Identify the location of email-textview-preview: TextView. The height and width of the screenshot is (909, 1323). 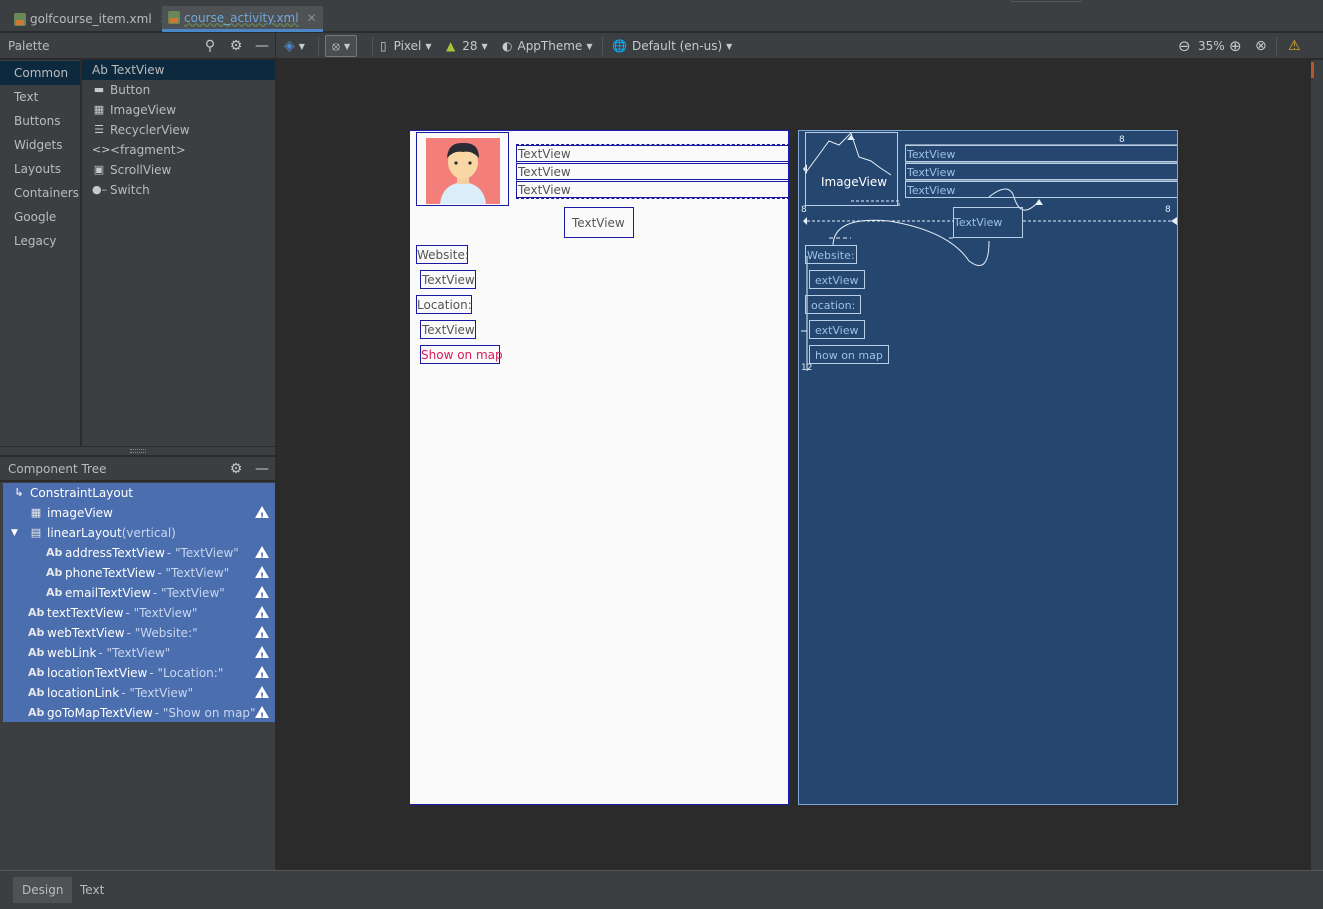
(653, 189).